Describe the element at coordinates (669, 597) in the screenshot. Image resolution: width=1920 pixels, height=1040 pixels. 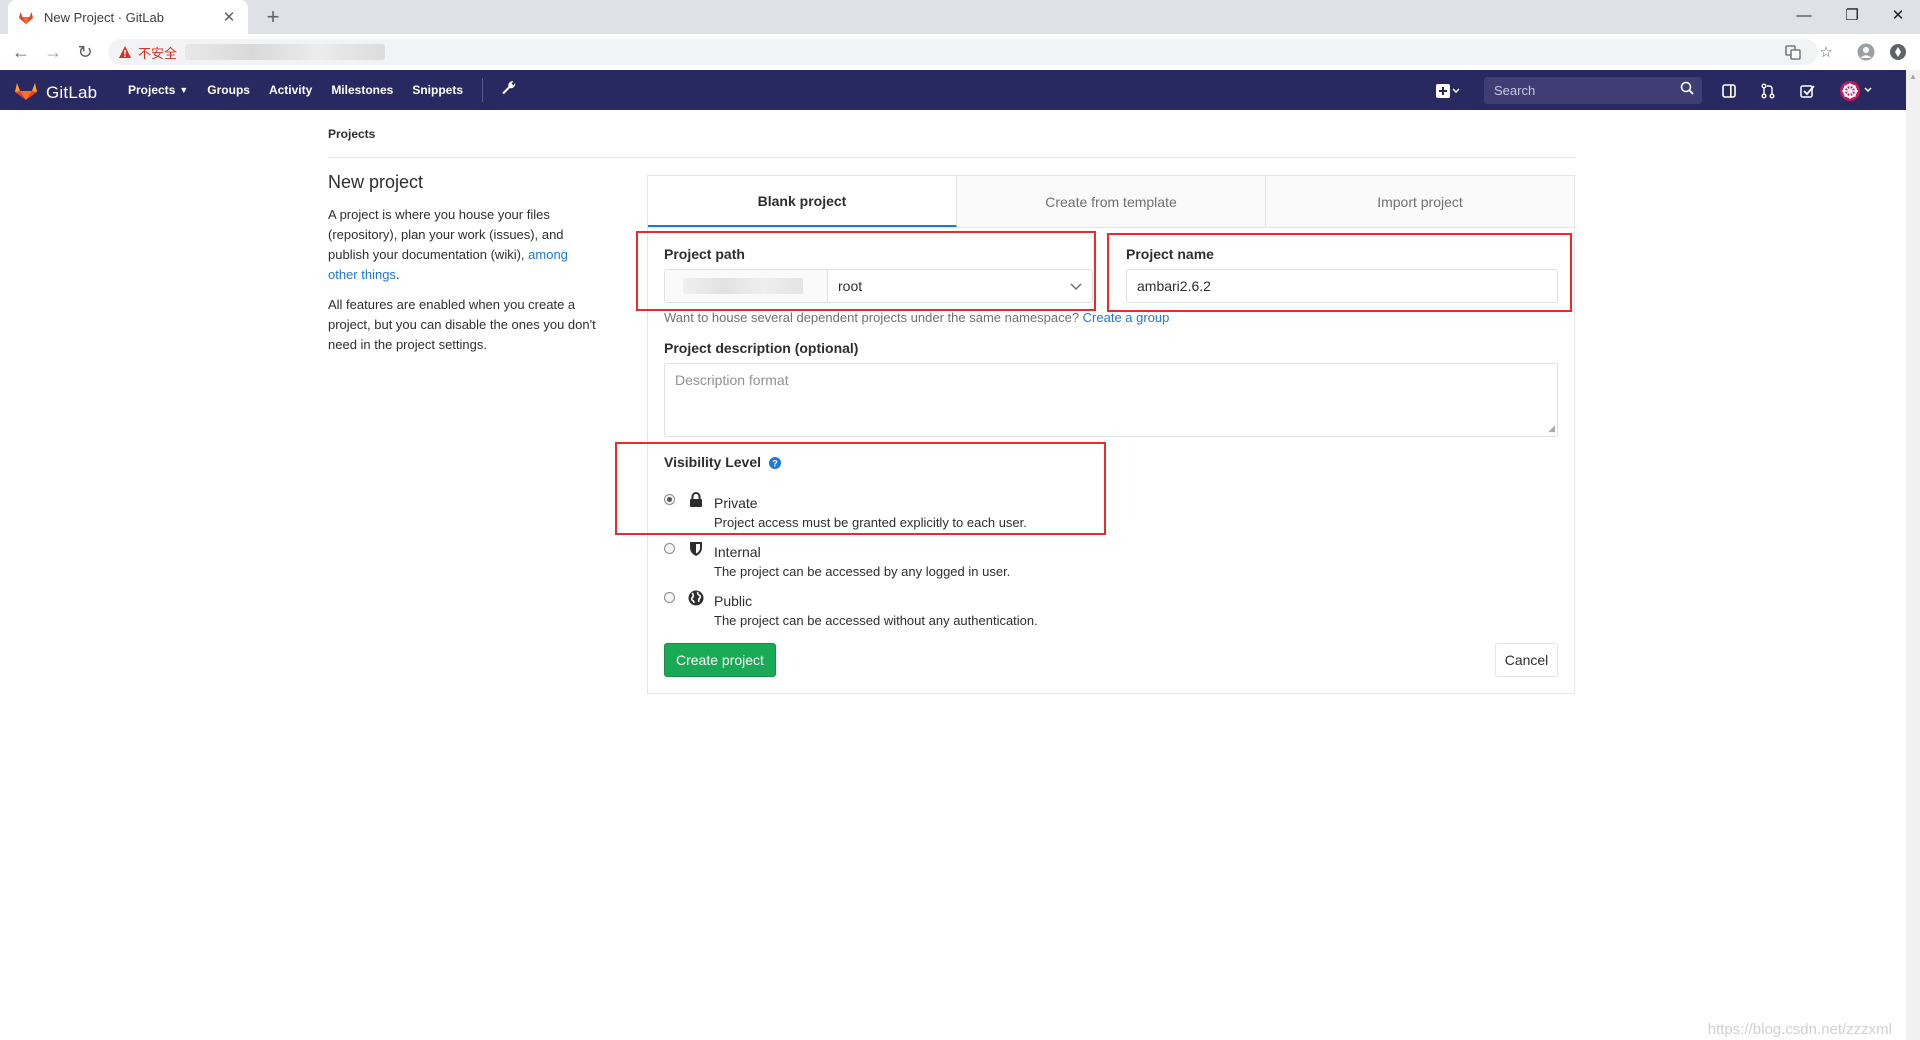
I see `public-radio` at that location.